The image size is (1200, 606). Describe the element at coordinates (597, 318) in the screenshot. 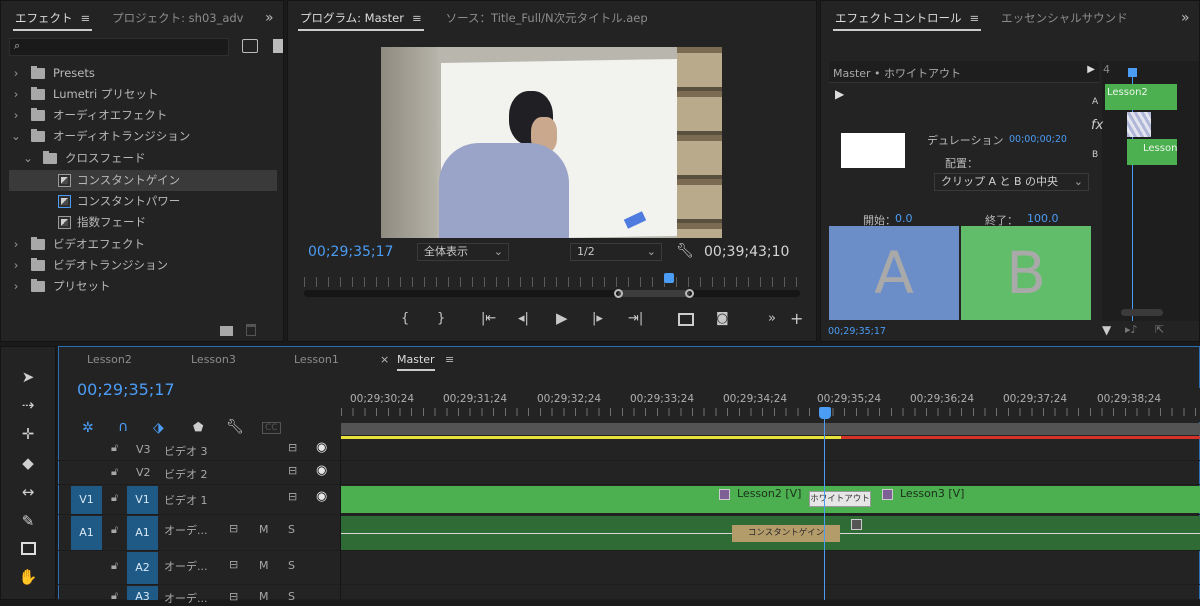

I see `step-forward-button: |▸` at that location.